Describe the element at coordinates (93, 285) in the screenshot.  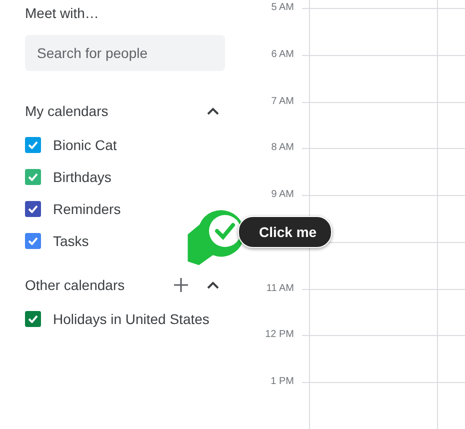
I see `section-title: Other calendars` at that location.